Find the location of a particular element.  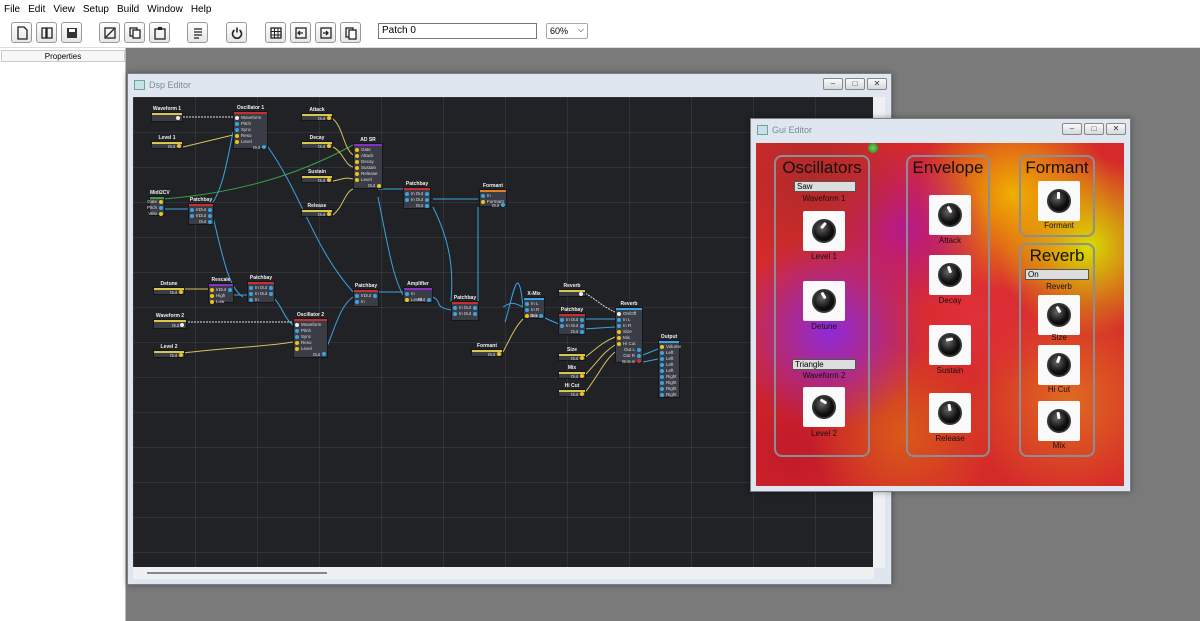

horizontal-scrollbar is located at coordinates (503, 573).